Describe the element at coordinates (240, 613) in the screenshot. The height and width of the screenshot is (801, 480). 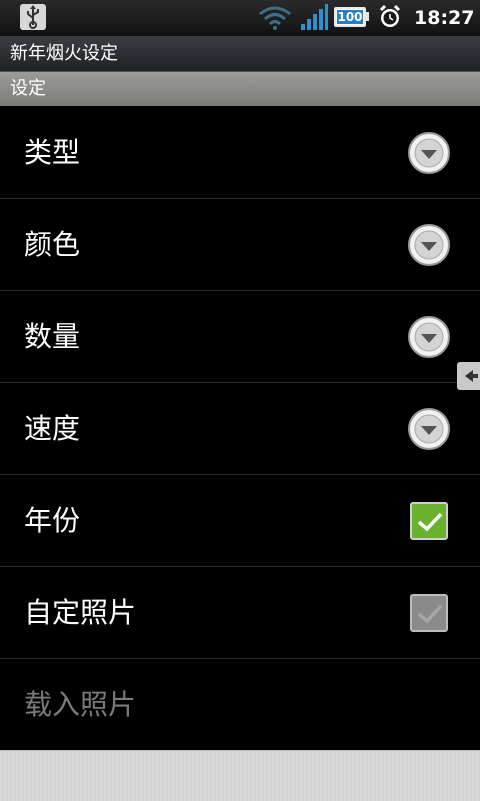
I see `setting-custom-photo: 自定照片` at that location.